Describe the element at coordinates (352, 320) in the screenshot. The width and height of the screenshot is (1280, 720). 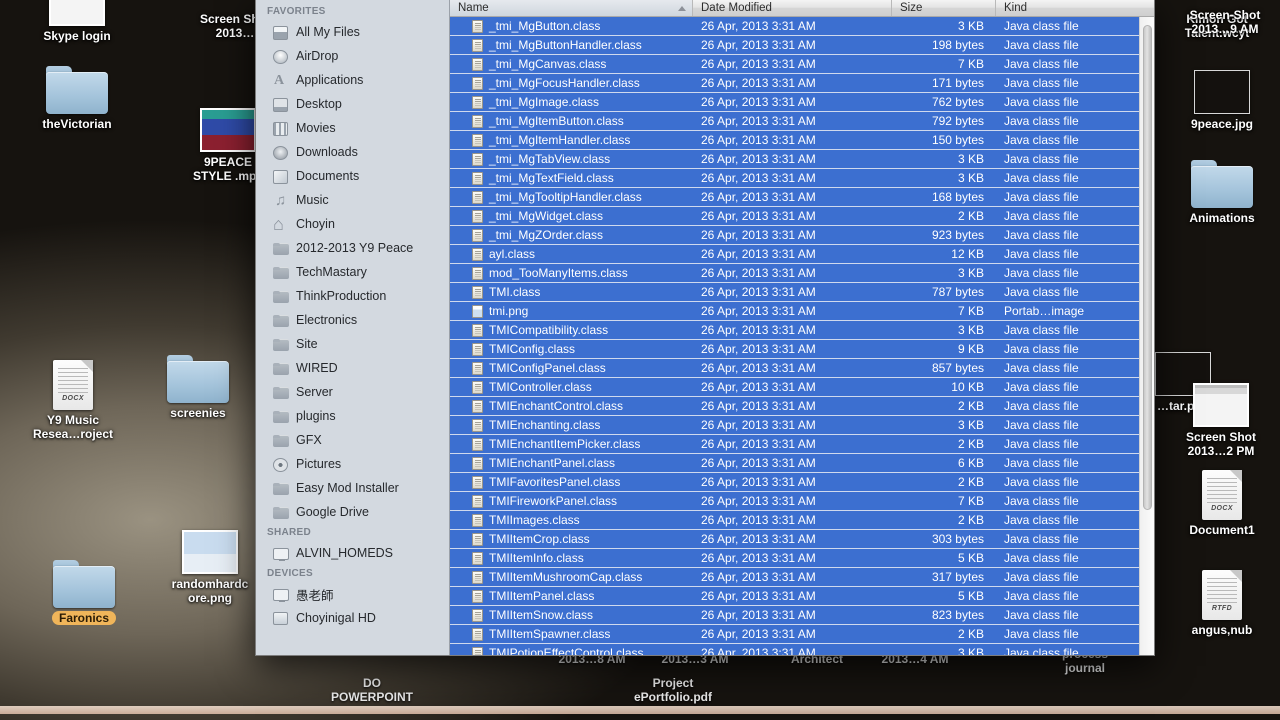
I see `sidebar-item-electronics: Electronics` at that location.